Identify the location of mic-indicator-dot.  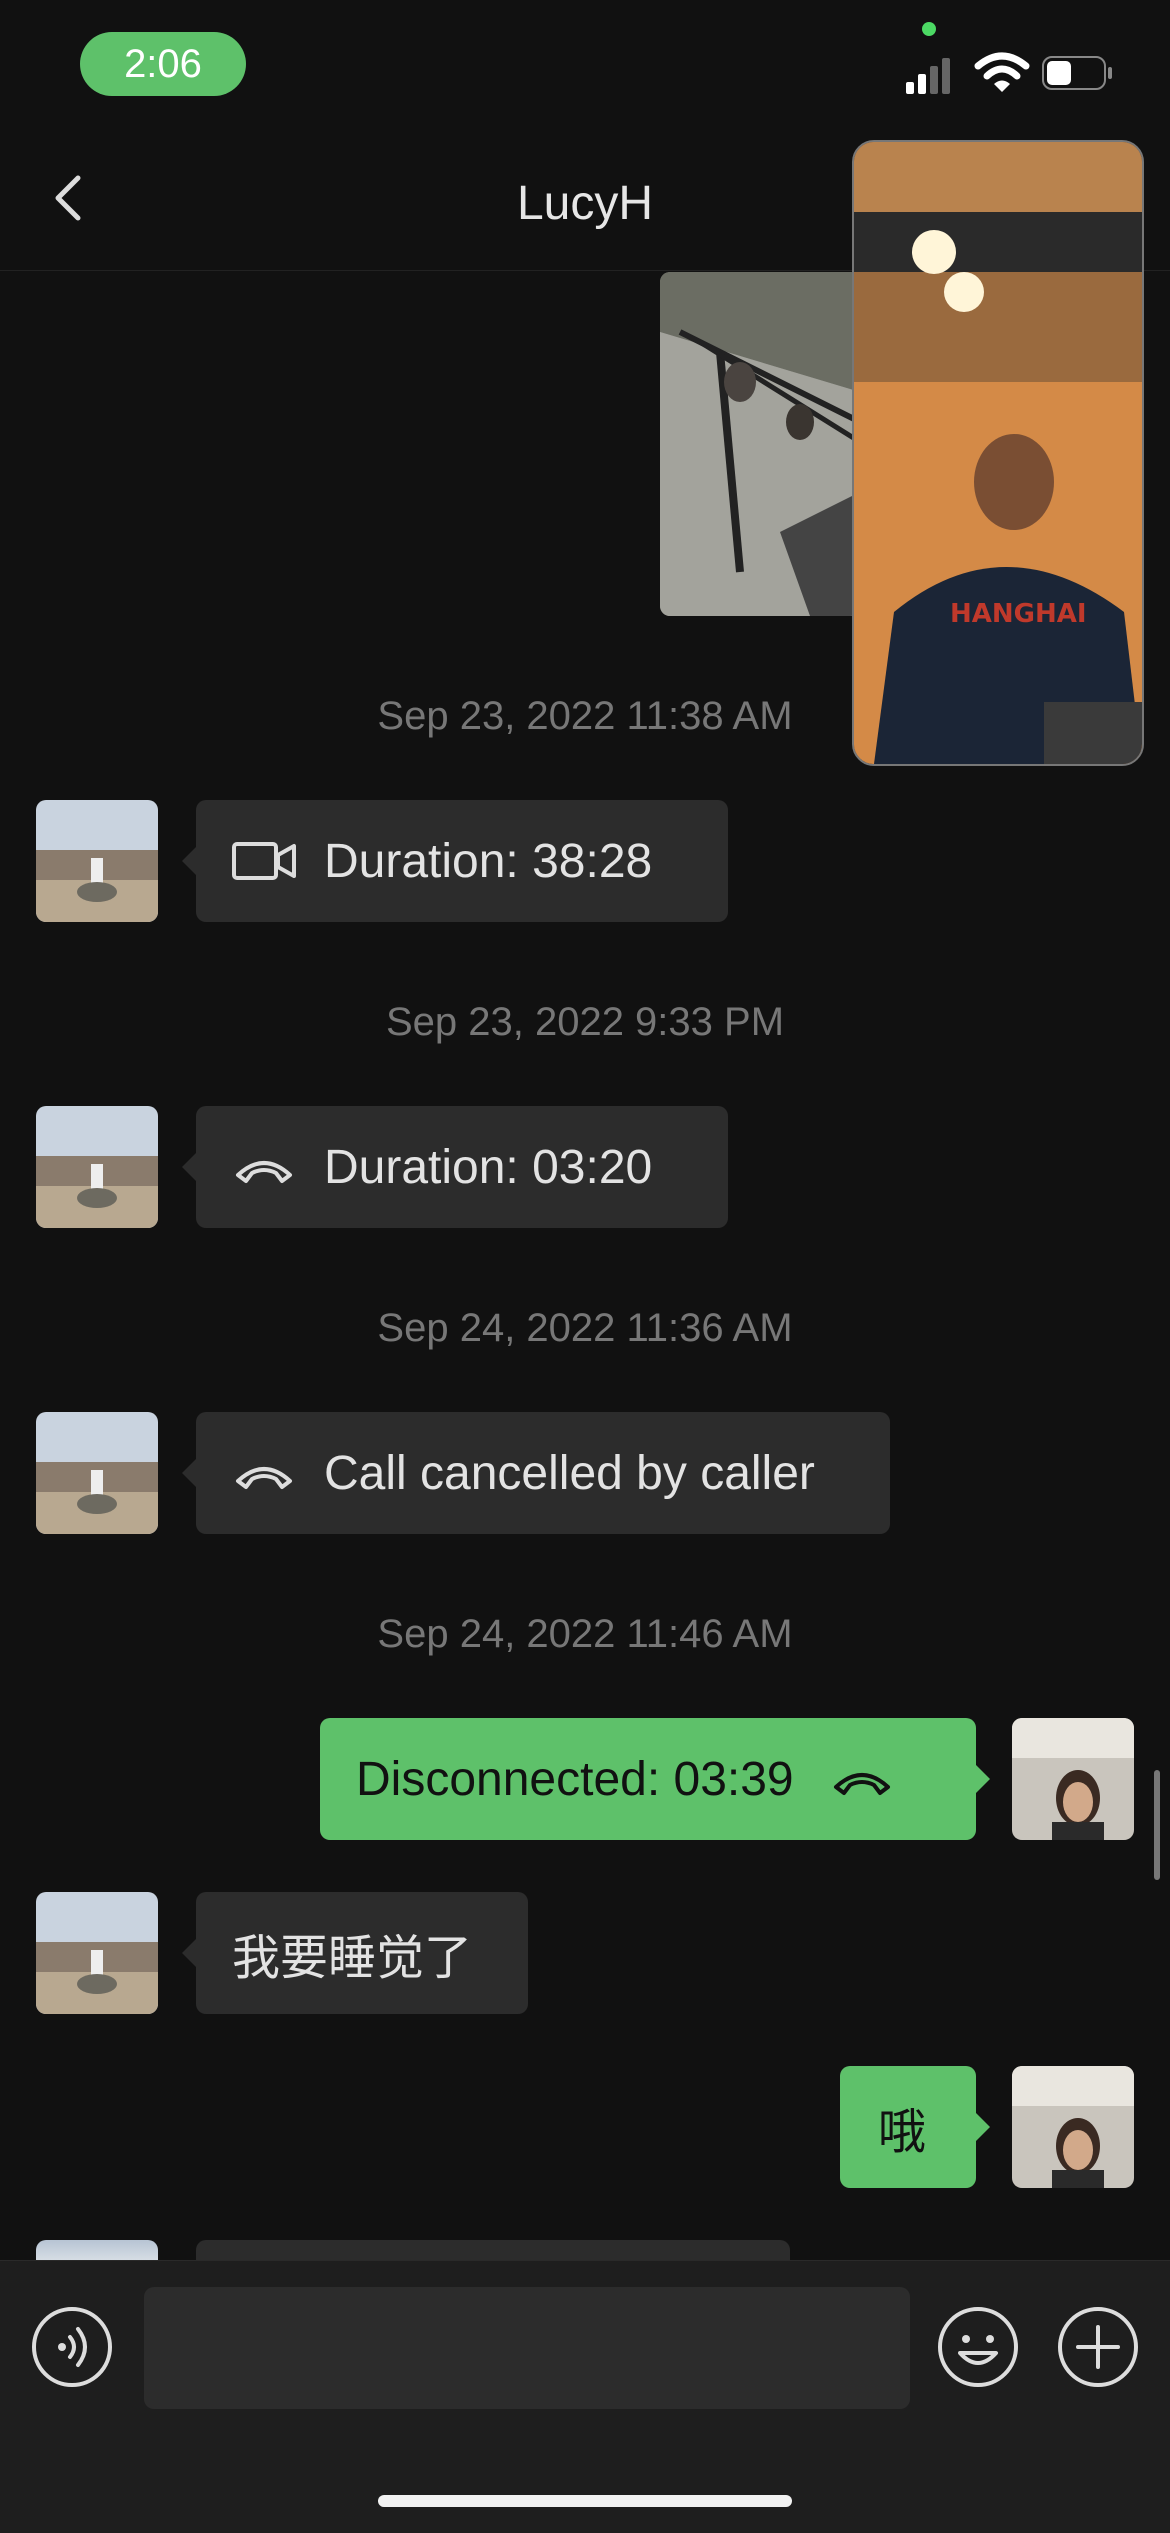
(929, 29).